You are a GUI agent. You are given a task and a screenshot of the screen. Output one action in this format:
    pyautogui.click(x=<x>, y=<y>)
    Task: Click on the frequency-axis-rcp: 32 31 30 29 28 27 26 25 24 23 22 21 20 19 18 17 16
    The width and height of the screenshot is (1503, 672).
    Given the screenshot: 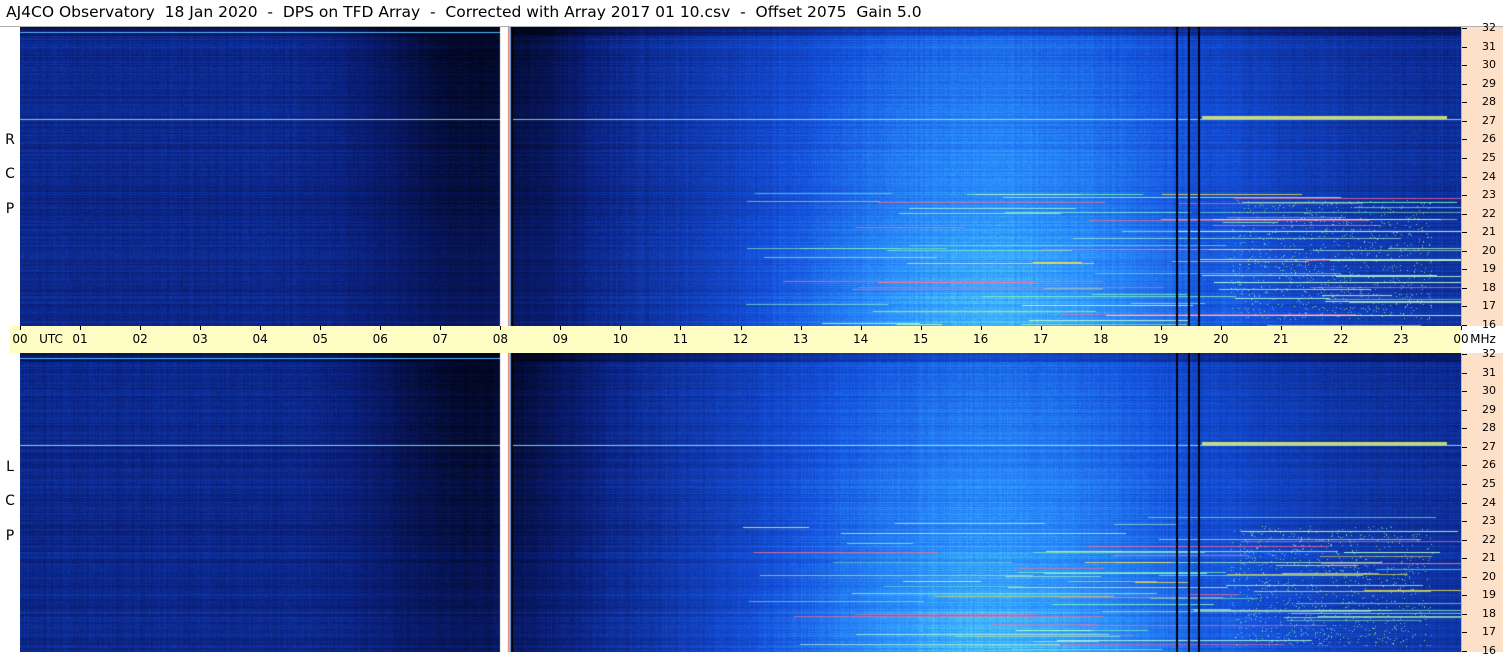 What is the action you would take?
    pyautogui.click(x=1482, y=176)
    